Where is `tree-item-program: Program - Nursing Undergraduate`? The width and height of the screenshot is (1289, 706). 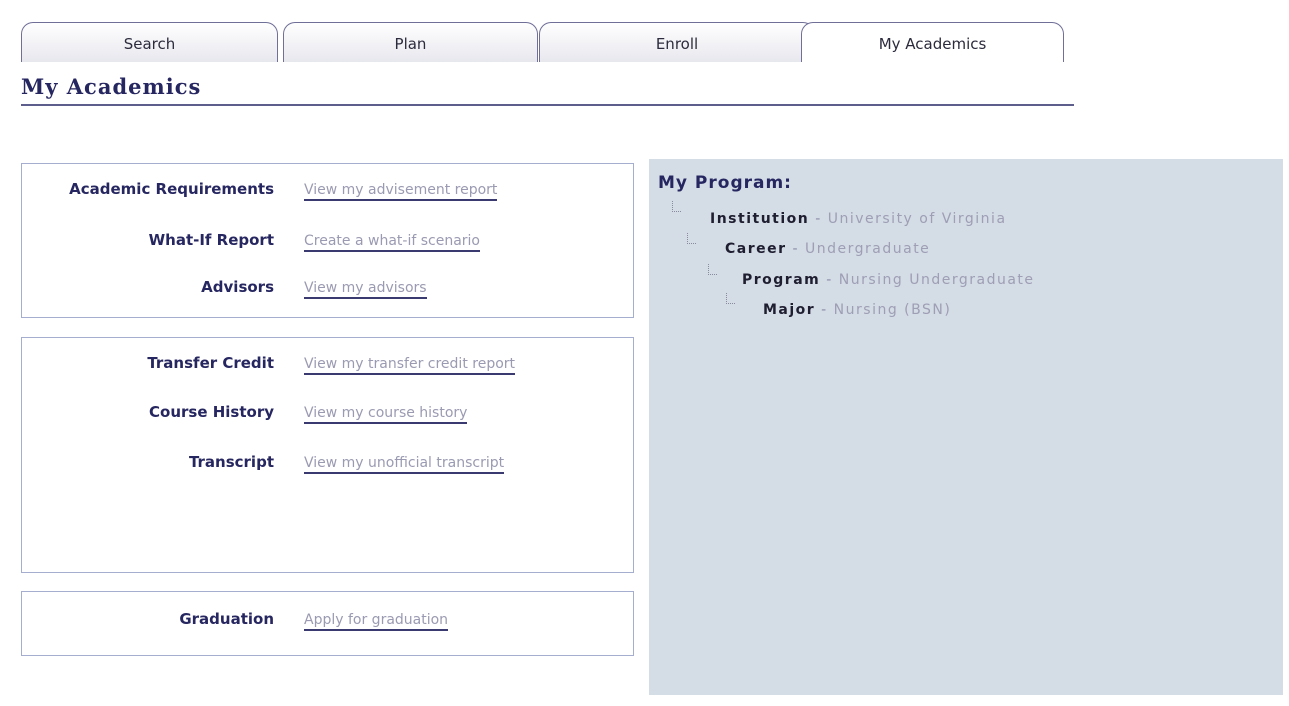 tree-item-program: Program - Nursing Undergraduate is located at coordinates (888, 282).